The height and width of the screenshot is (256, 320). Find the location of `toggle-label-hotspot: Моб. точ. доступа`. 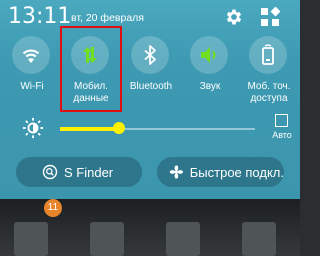

toggle-label-hotspot: Моб. точ. доступа is located at coordinates (269, 92).